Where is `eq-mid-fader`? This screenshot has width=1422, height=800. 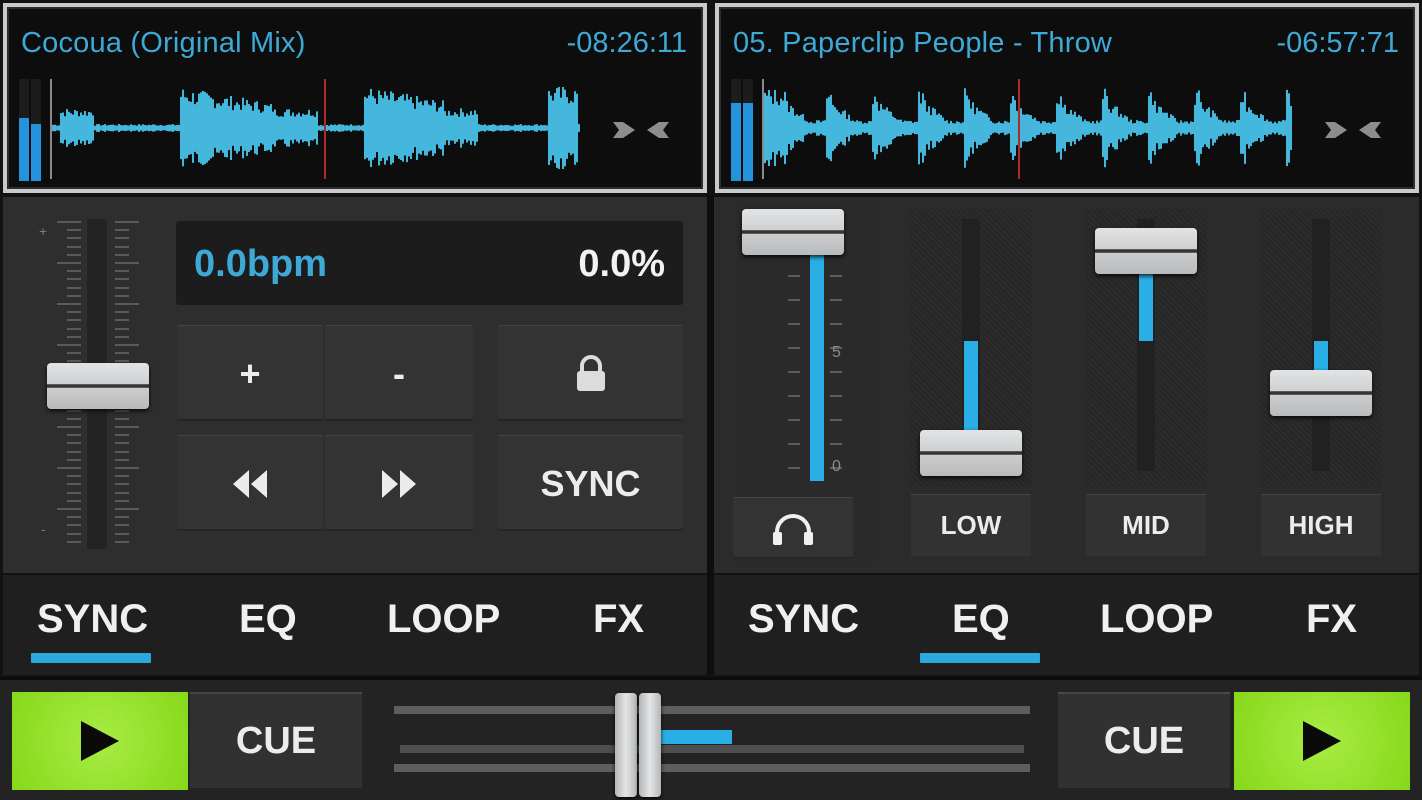
eq-mid-fader is located at coordinates (1146, 348).